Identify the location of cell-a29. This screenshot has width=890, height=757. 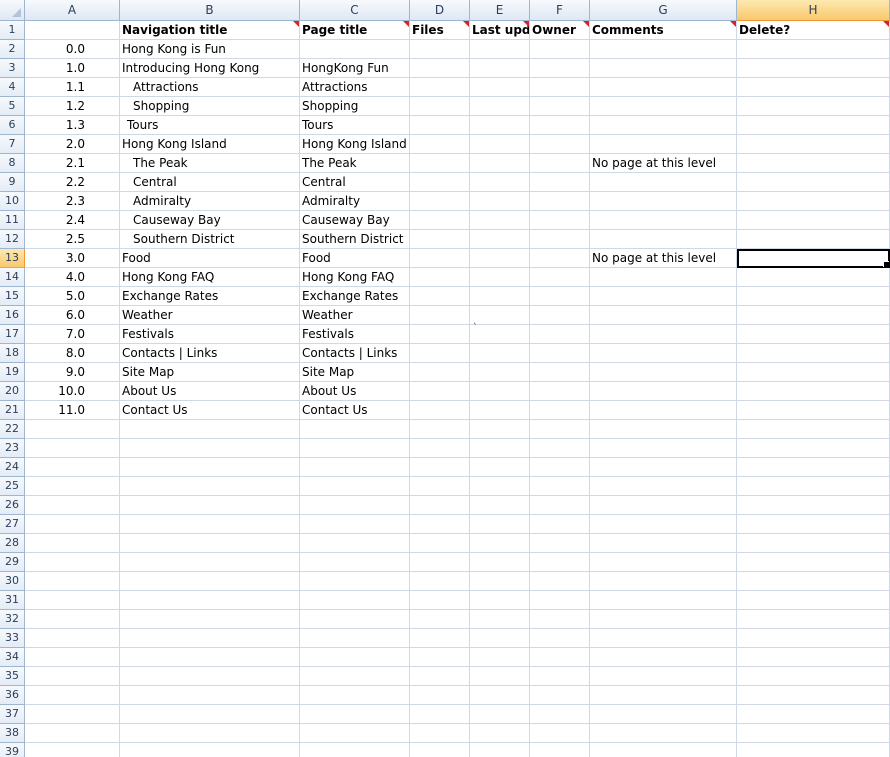
(72, 562).